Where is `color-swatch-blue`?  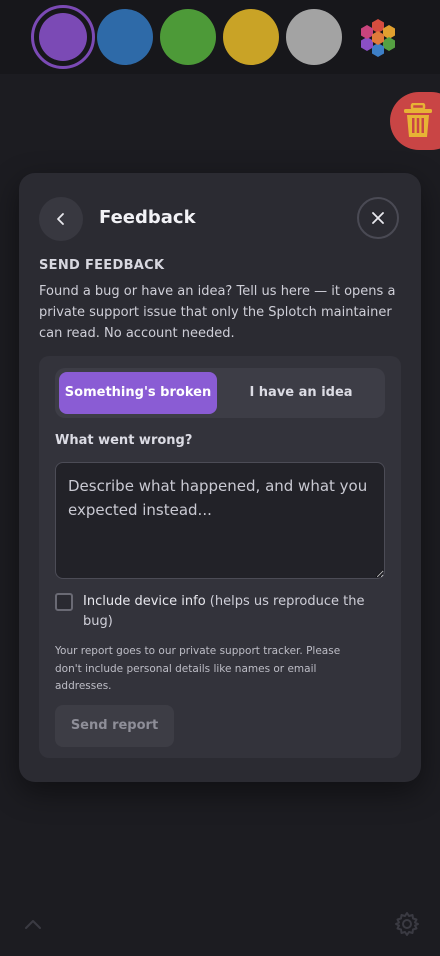
color-swatch-blue is located at coordinates (125, 37).